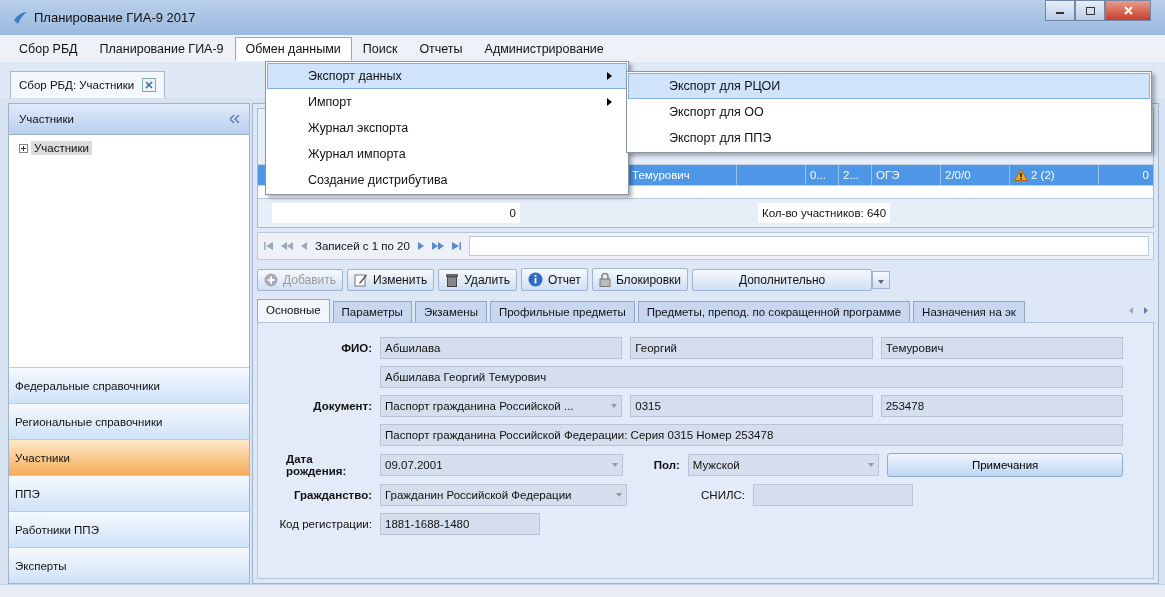 Image resolution: width=1165 pixels, height=597 pixels. Describe the element at coordinates (1131, 310) in the screenshot. I see `scroll-left-icon` at that location.